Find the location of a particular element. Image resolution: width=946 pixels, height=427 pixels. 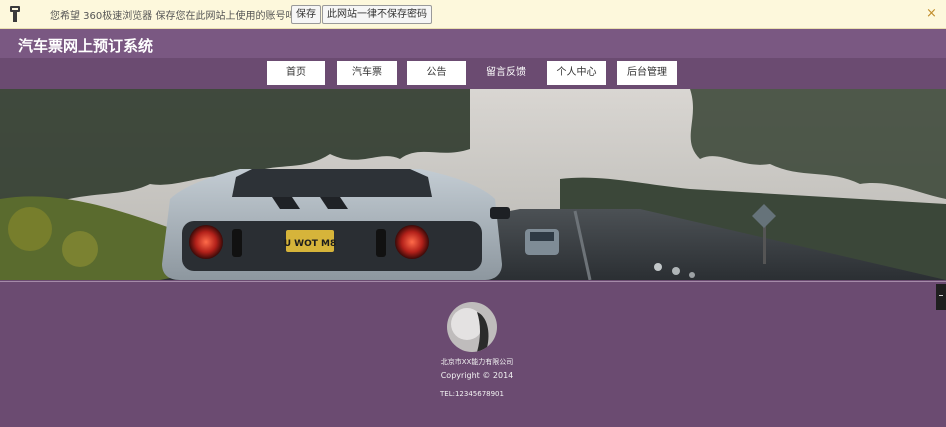

save-password-button: 保存 is located at coordinates (306, 14).